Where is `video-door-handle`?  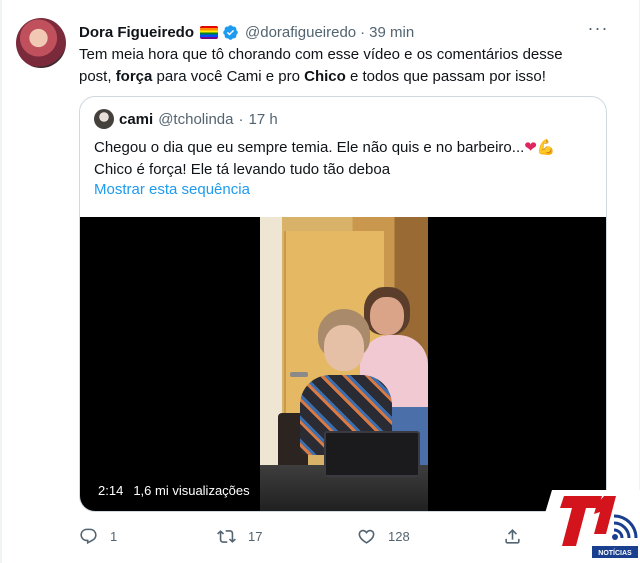
video-door-handle is located at coordinates (299, 374).